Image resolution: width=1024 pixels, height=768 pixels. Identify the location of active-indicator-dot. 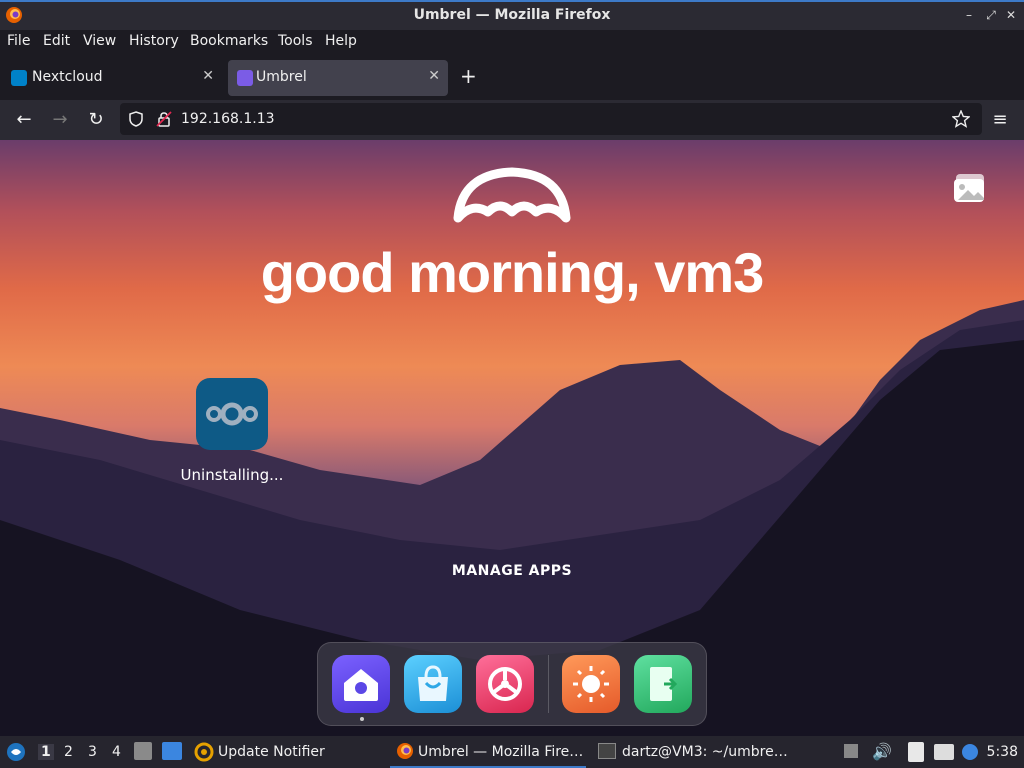
(362, 719).